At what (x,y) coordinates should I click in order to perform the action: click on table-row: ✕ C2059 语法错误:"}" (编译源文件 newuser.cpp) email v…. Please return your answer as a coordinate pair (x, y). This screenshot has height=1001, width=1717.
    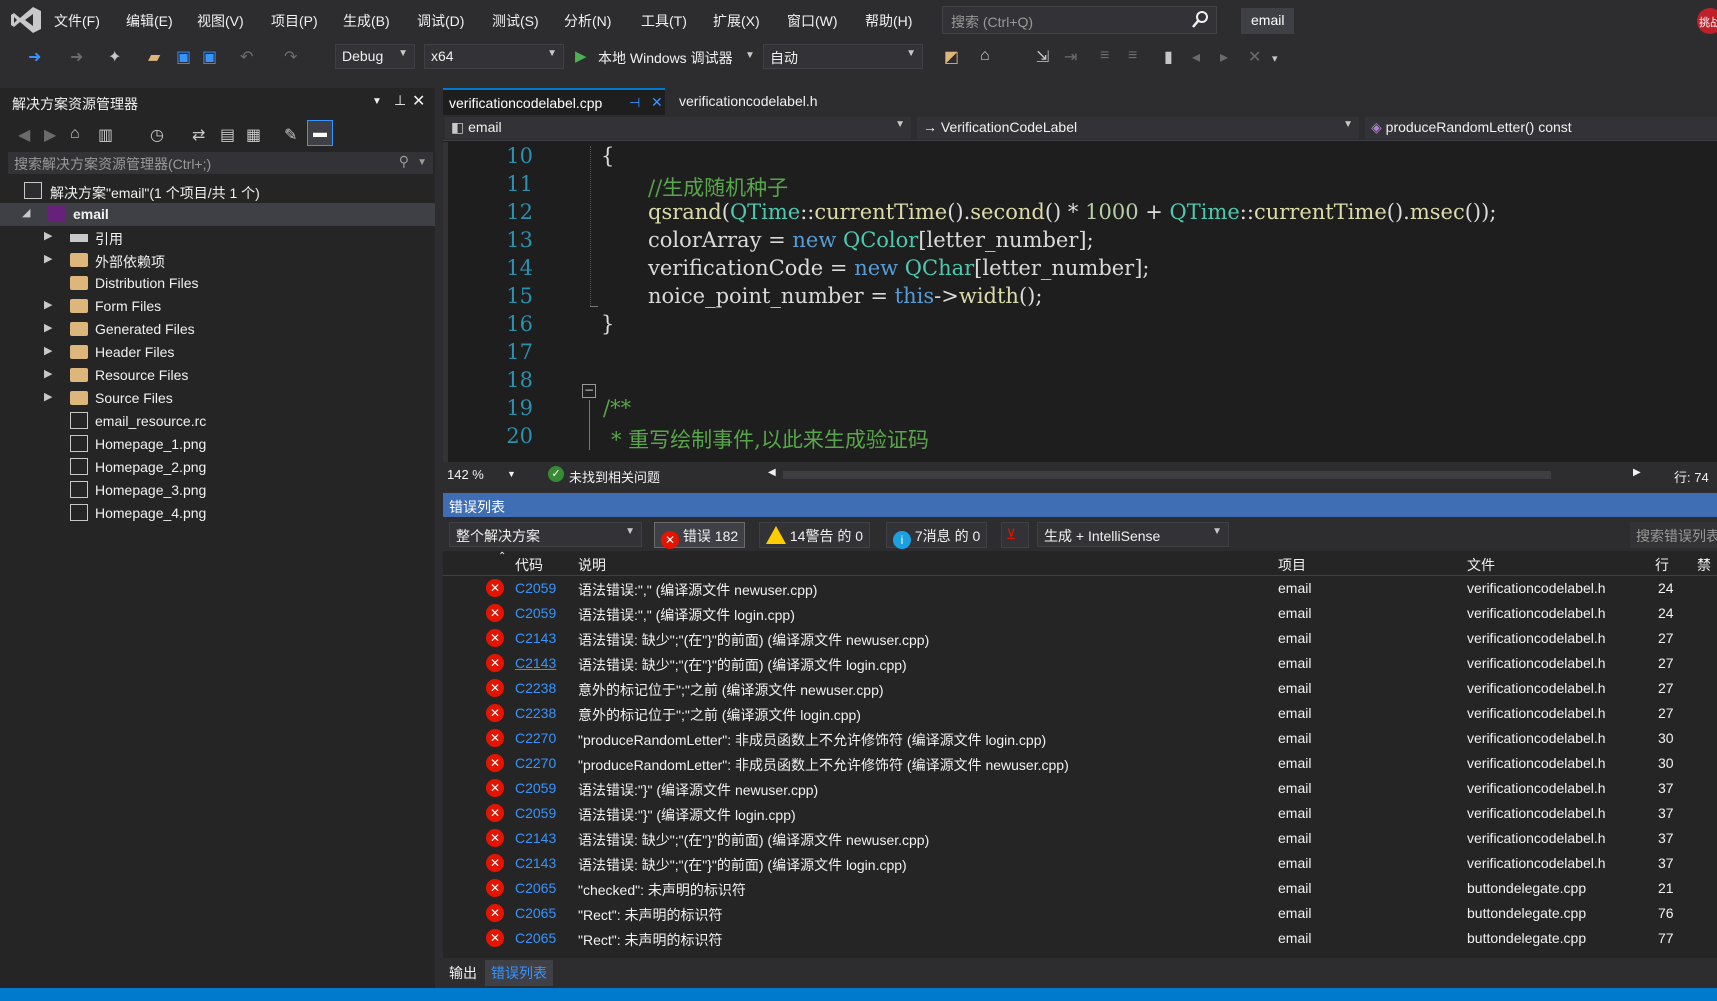
    Looking at the image, I should click on (1080, 788).